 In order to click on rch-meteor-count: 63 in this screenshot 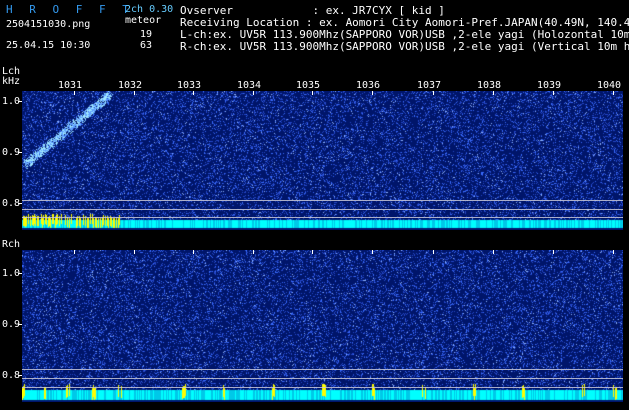, I will do `click(146, 45)`.